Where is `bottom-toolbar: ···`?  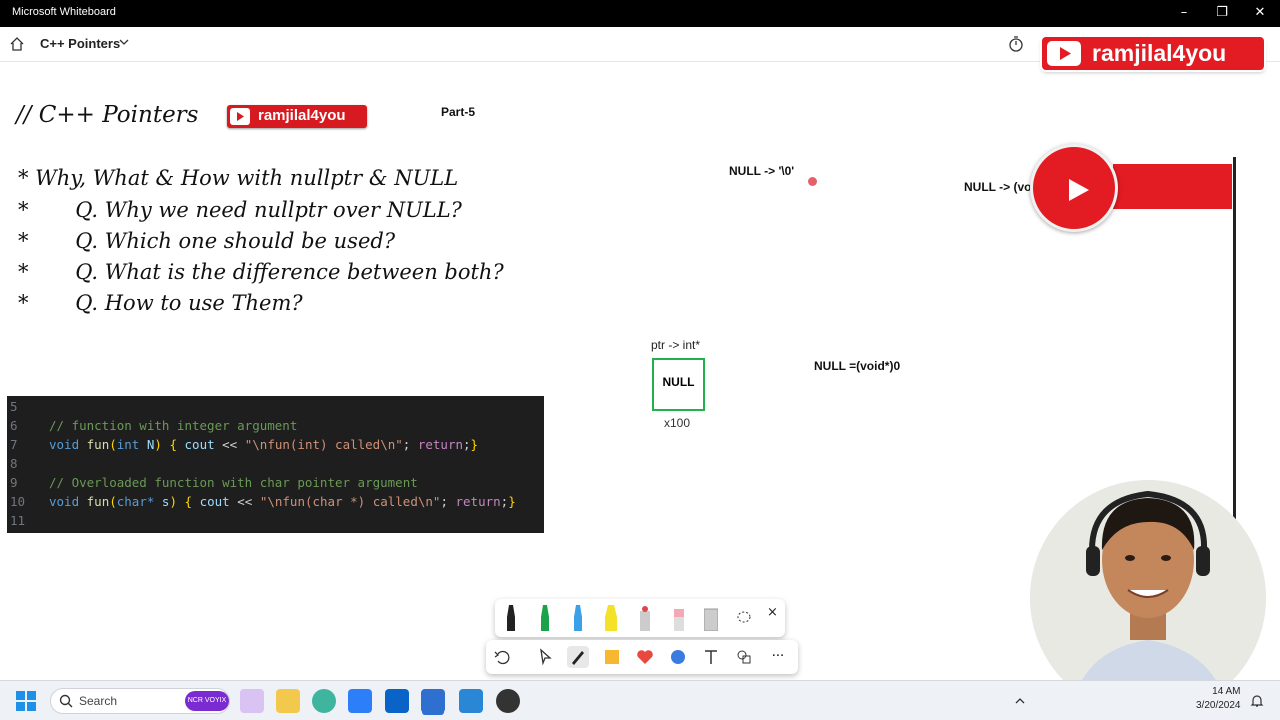 bottom-toolbar: ··· is located at coordinates (642, 657).